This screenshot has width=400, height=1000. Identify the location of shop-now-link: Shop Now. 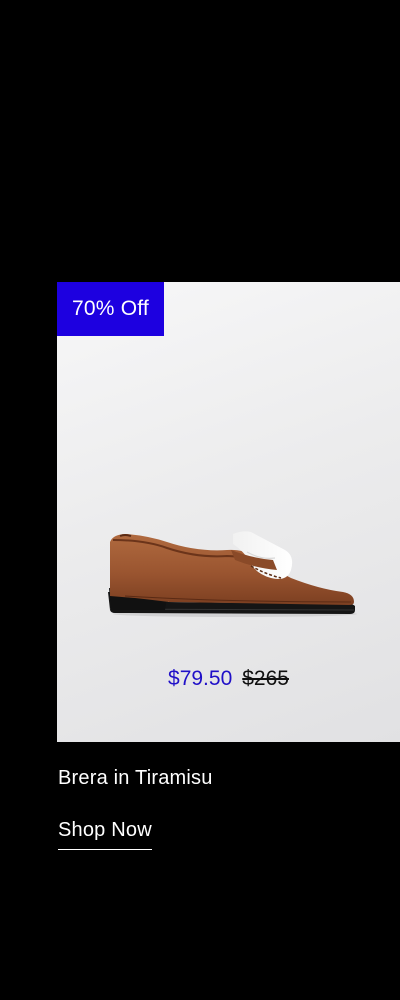
(105, 833).